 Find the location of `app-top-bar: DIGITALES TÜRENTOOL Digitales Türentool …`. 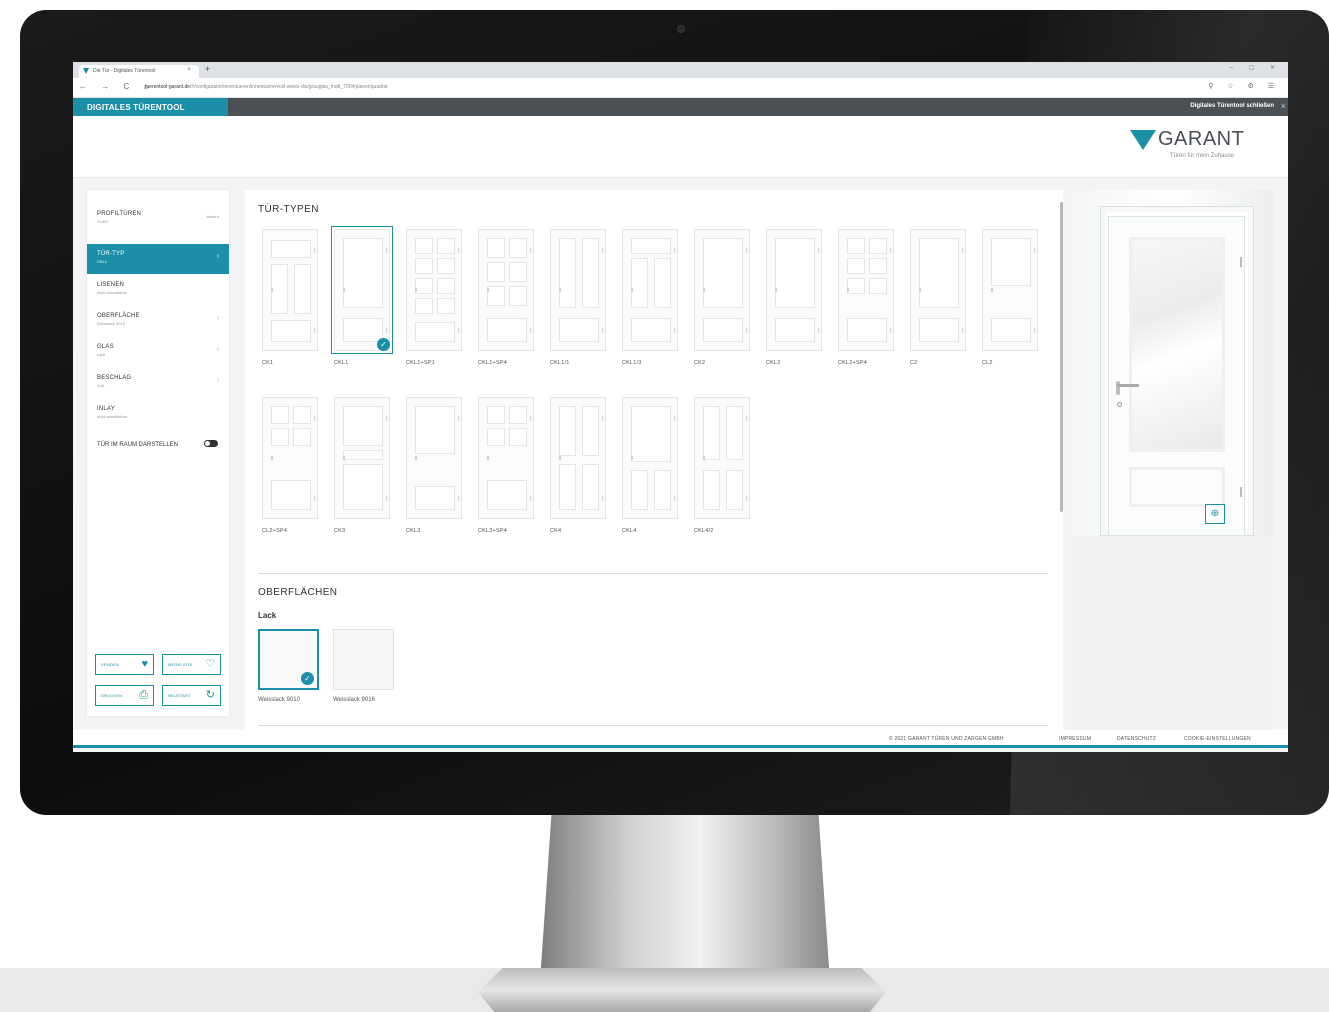

app-top-bar: DIGITALES TÜRENTOOL Digitales Türentool … is located at coordinates (680, 107).